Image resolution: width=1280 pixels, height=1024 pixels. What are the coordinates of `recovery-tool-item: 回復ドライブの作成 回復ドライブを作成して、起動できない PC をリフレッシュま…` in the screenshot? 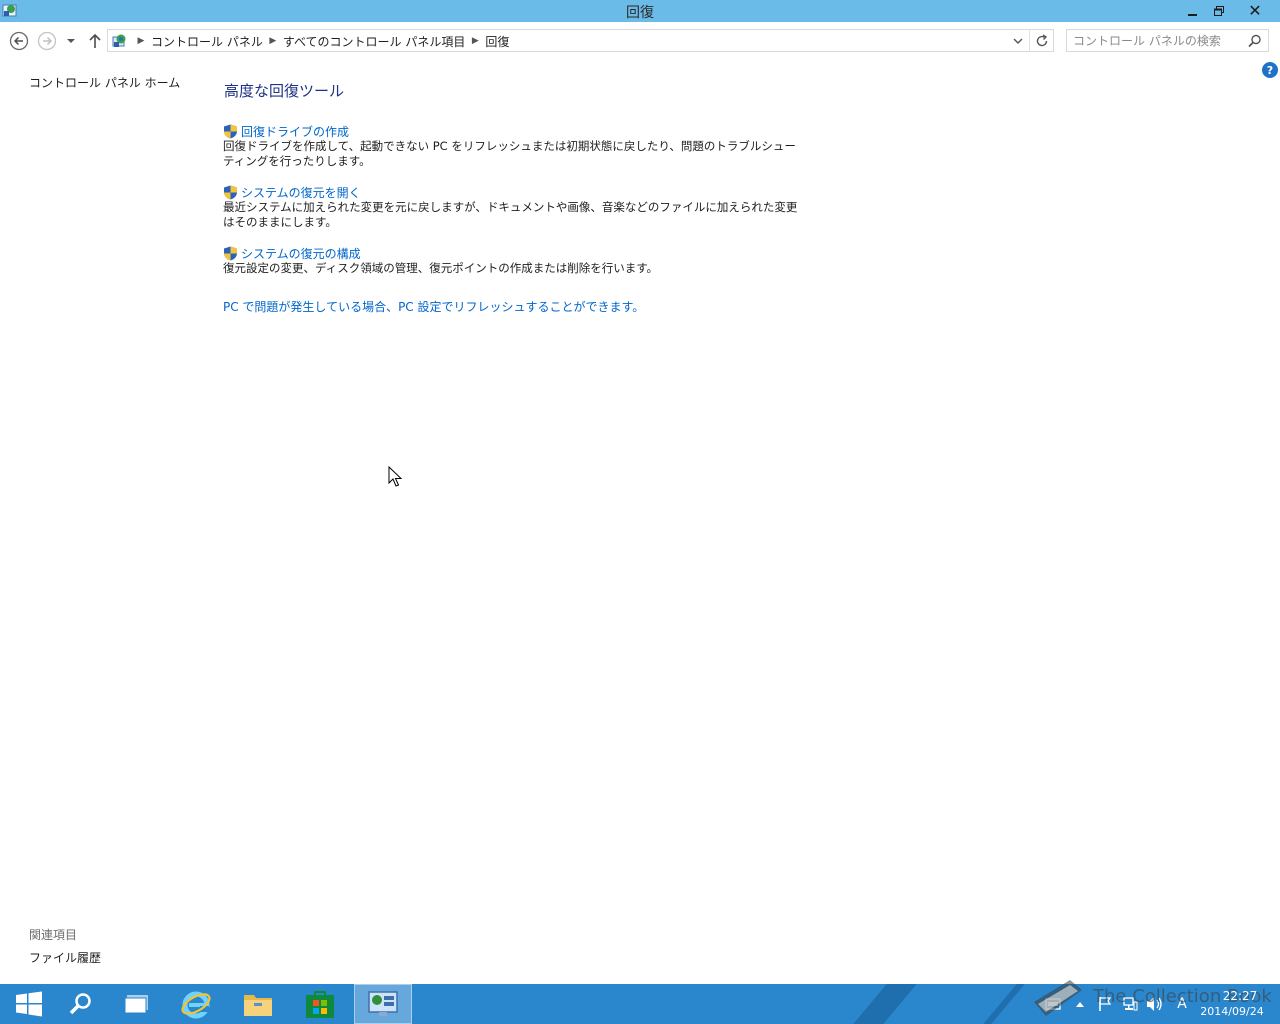 It's located at (513, 146).